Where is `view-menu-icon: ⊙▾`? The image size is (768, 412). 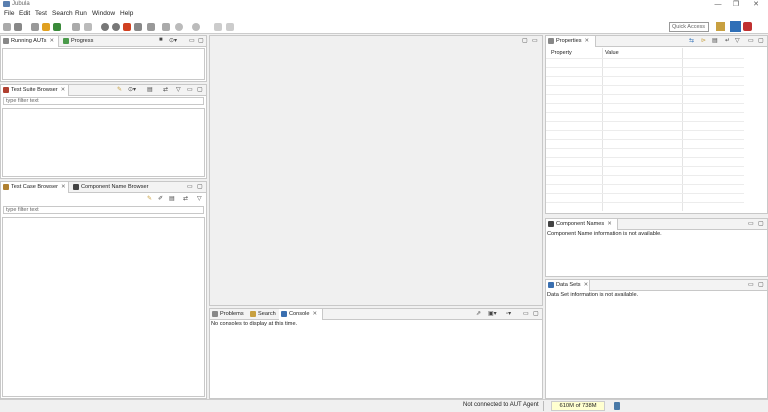
view-menu-icon: ⊙▾ is located at coordinates (173, 40).